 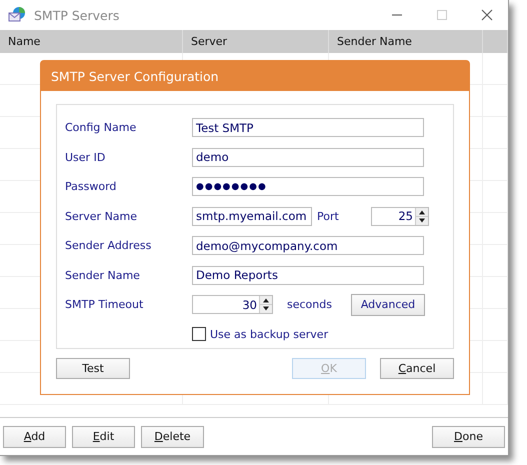 What do you see at coordinates (103, 275) in the screenshot?
I see `field-label: Sender Name` at bounding box center [103, 275].